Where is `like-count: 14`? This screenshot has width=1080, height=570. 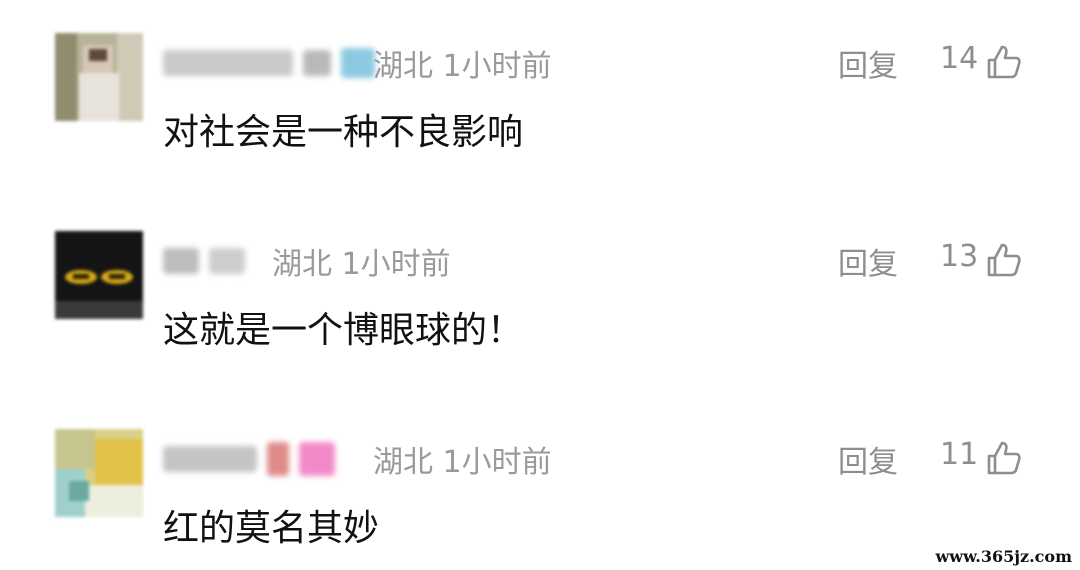
like-count: 14 is located at coordinates (959, 58).